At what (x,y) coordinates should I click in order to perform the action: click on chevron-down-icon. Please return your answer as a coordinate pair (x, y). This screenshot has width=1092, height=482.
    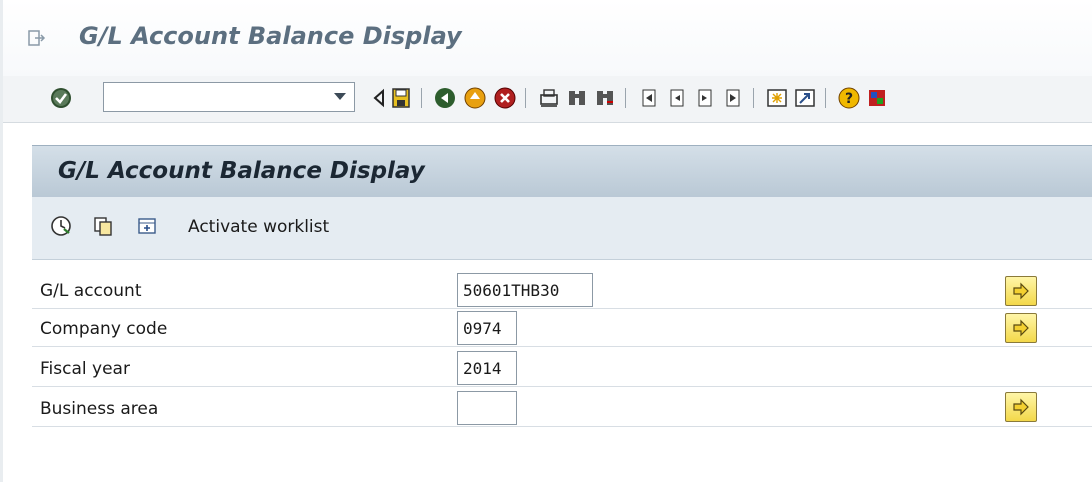
    Looking at the image, I should click on (340, 96).